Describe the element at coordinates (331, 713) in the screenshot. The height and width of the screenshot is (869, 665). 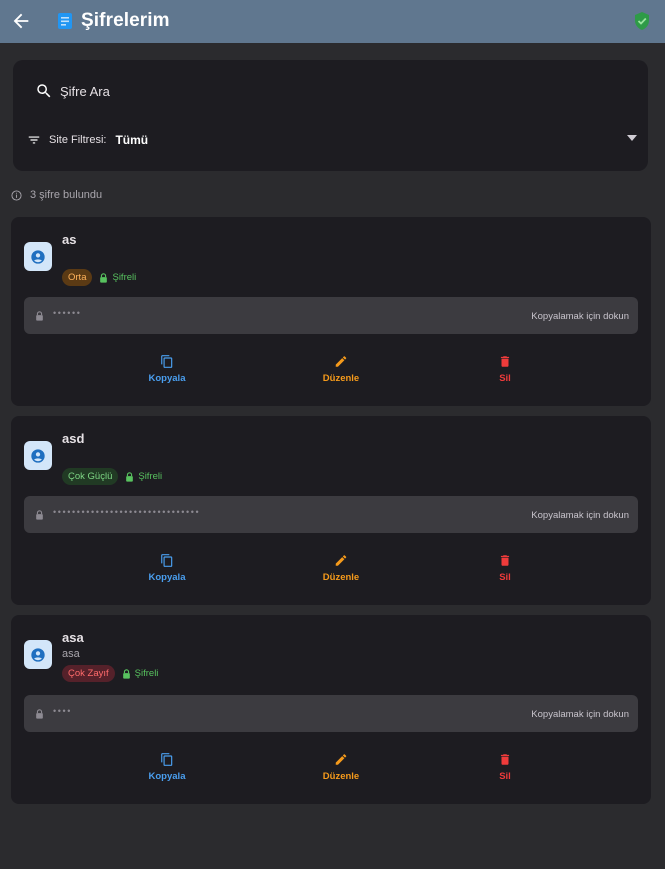
I see `password-field: •••• Kopyalamak için dokun` at that location.